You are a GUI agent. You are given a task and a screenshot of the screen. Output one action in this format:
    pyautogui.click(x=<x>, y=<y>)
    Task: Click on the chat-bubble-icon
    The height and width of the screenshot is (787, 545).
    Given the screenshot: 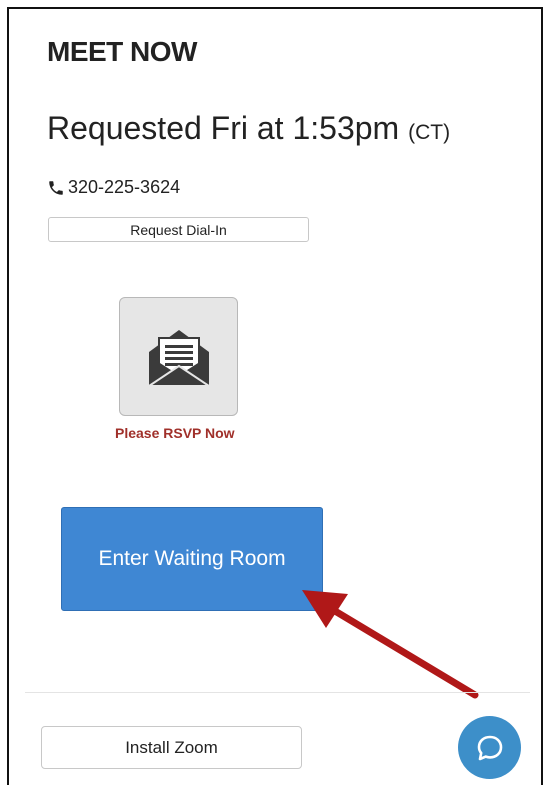 What is the action you would take?
    pyautogui.click(x=489, y=747)
    